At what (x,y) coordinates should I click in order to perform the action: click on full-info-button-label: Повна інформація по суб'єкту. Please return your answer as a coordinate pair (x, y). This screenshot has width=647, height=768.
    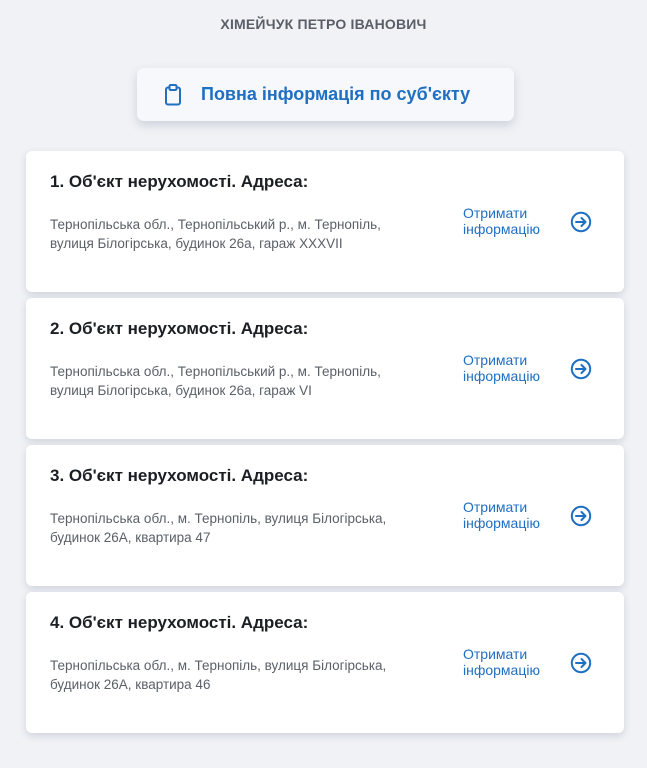
    Looking at the image, I should click on (336, 94).